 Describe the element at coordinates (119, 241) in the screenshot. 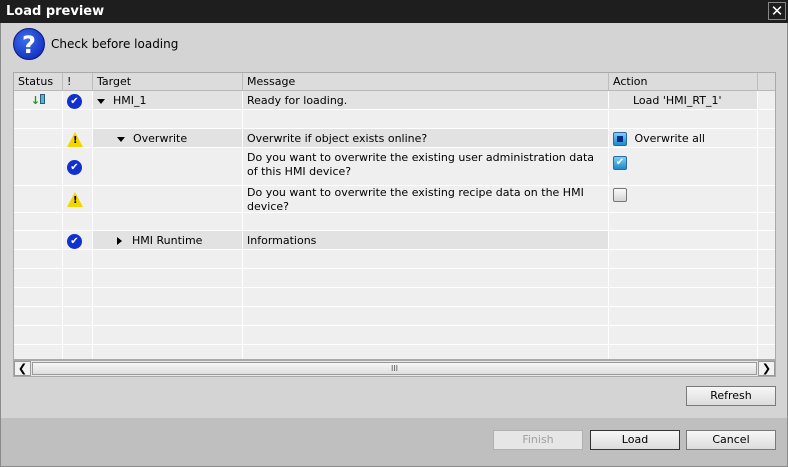

I see `collapsed-arrow-icon` at that location.